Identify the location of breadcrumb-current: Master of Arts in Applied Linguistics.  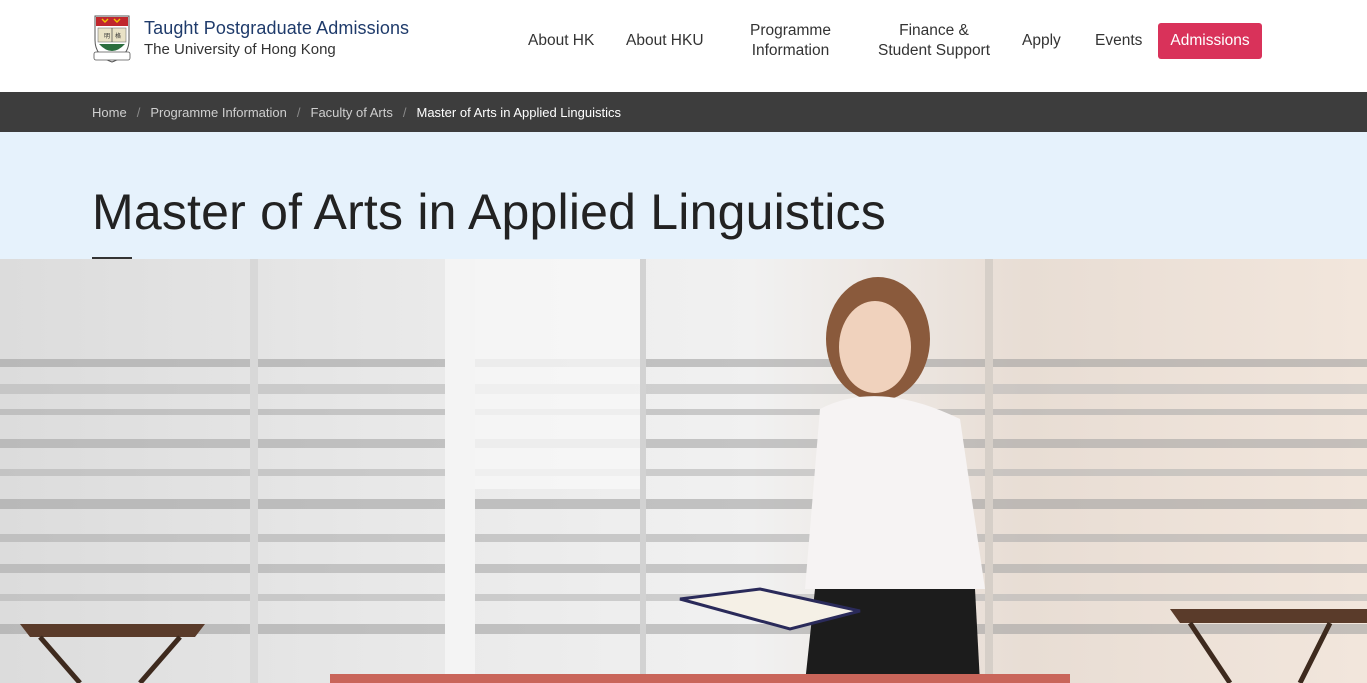
(519, 112).